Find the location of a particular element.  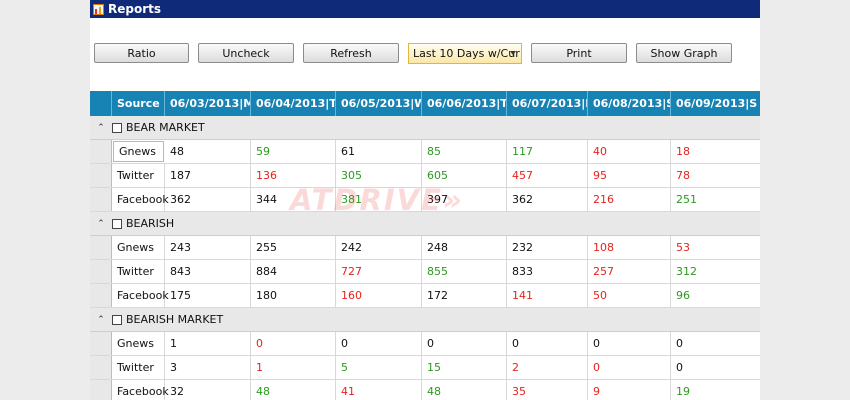

value-cell: 855 is located at coordinates (464, 271).